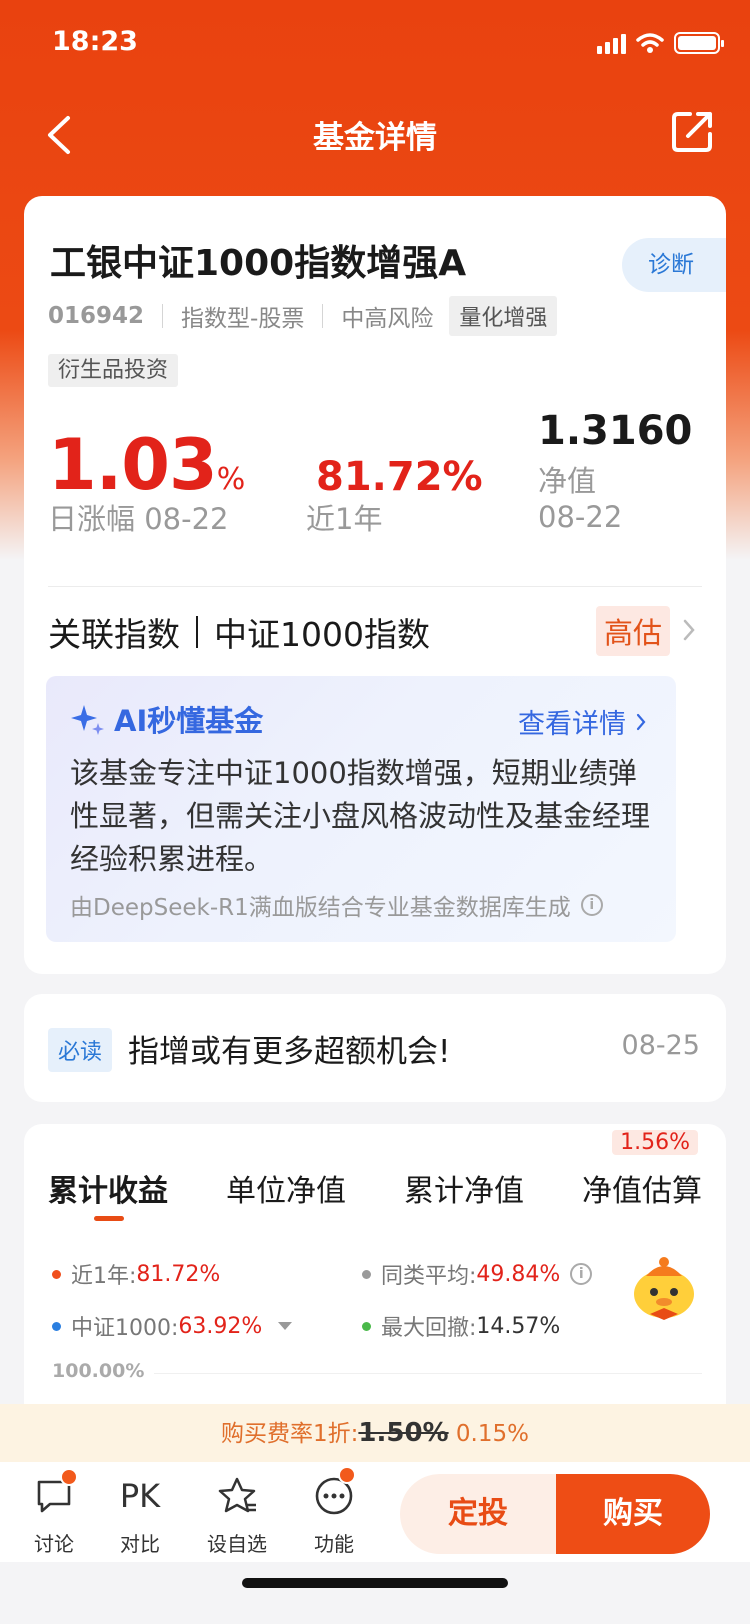 The width and height of the screenshot is (750, 1624). What do you see at coordinates (503, 316) in the screenshot?
I see `tag-quant: 量化增强` at bounding box center [503, 316].